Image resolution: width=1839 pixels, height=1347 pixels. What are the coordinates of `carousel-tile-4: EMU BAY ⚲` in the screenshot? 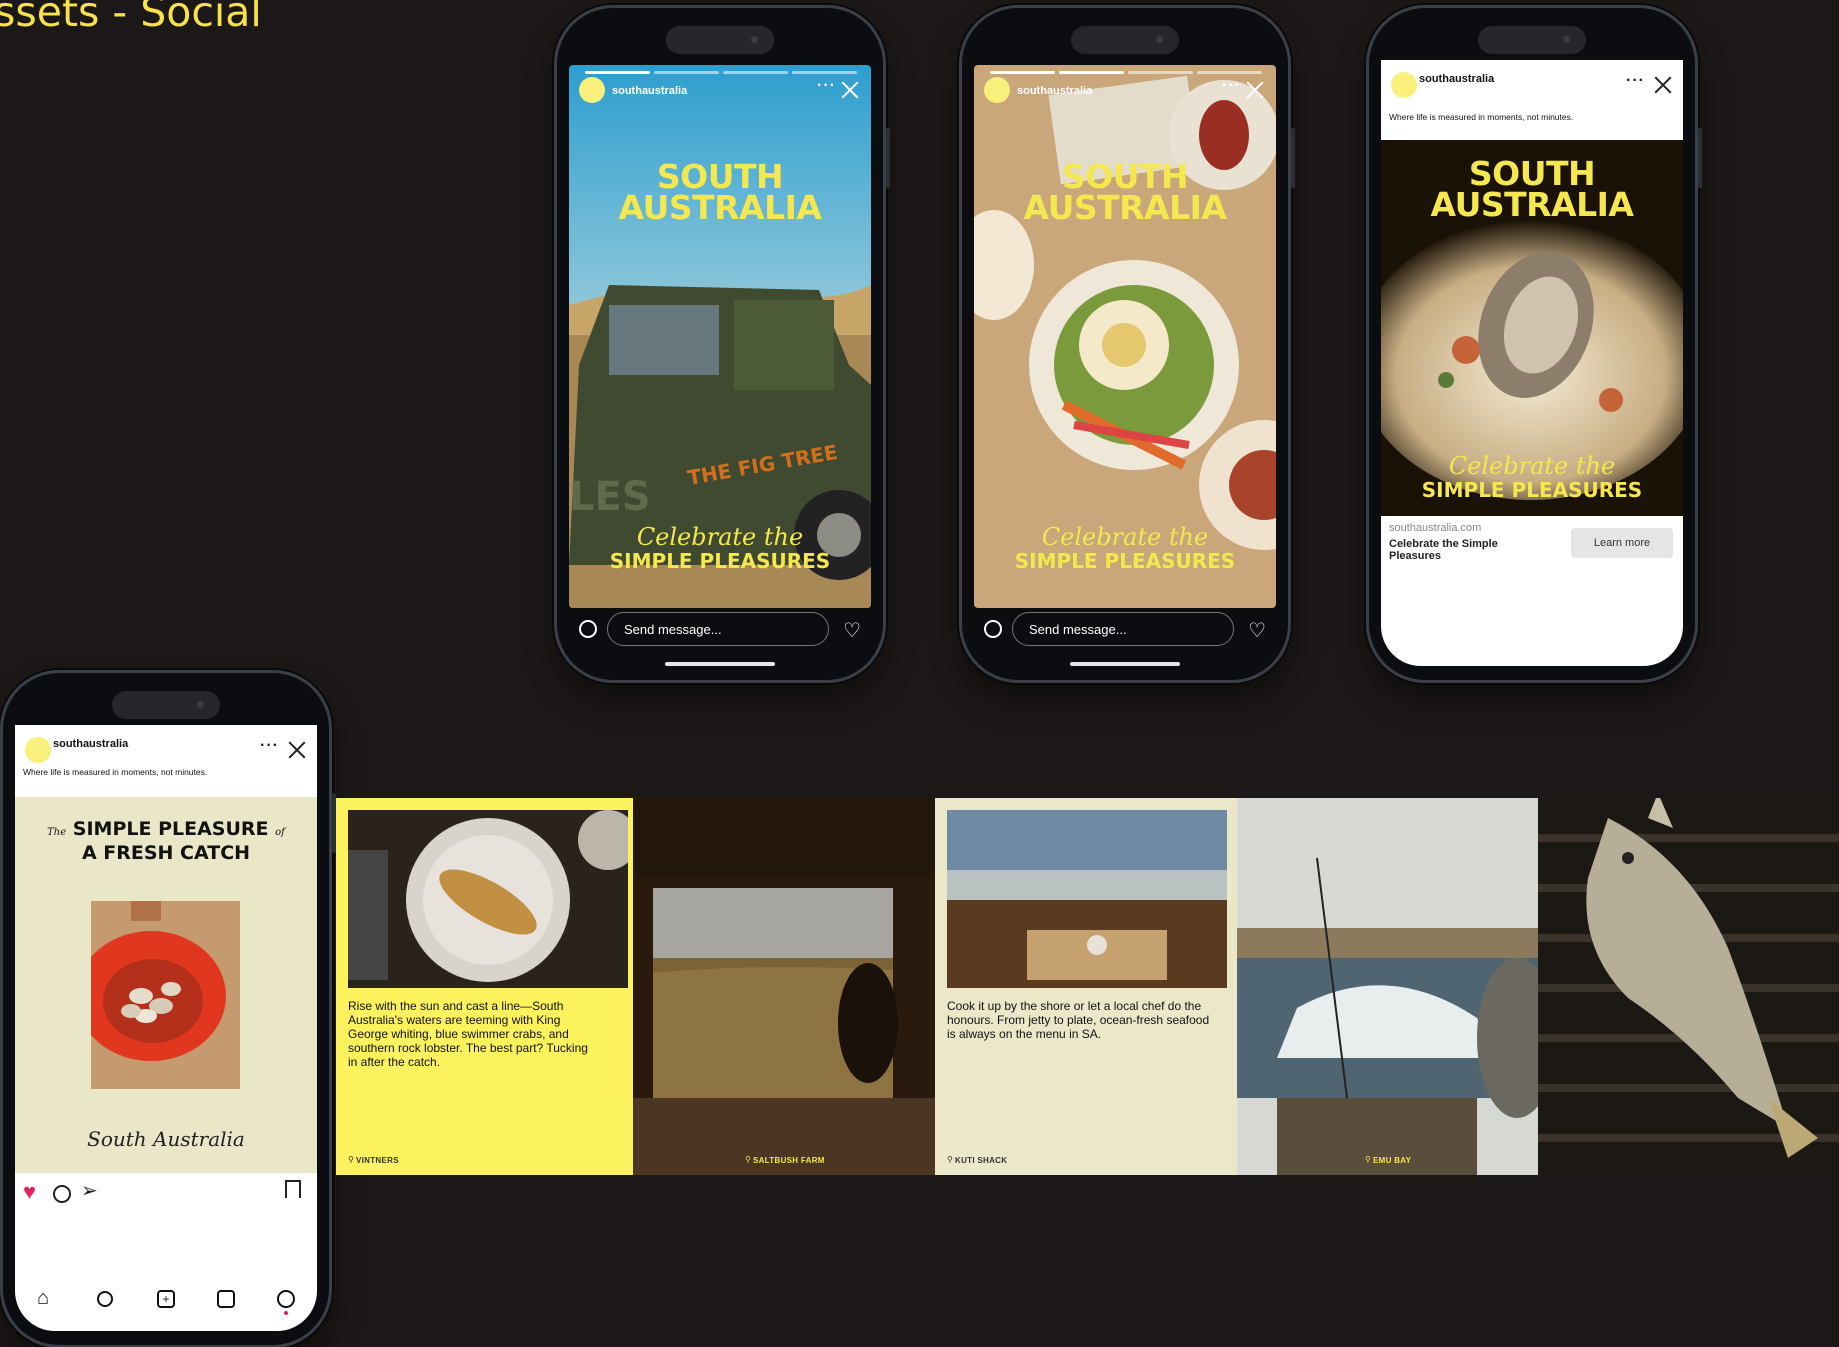 It's located at (1387, 986).